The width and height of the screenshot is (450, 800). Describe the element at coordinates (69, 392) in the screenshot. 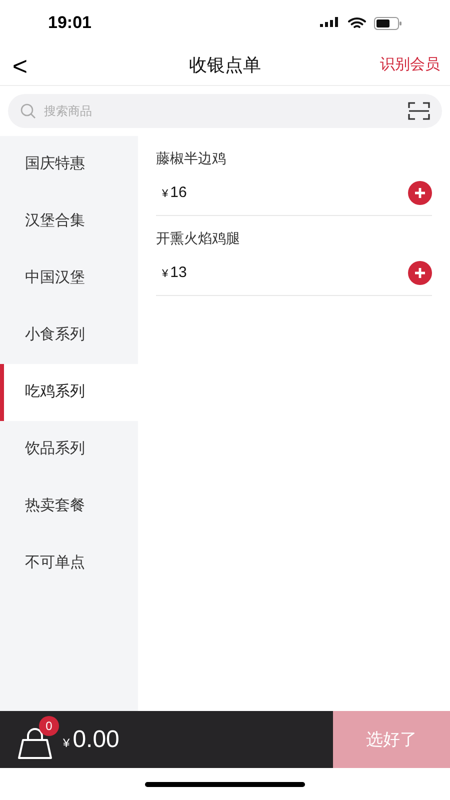

I see `category-item: 吃鸡系列` at that location.